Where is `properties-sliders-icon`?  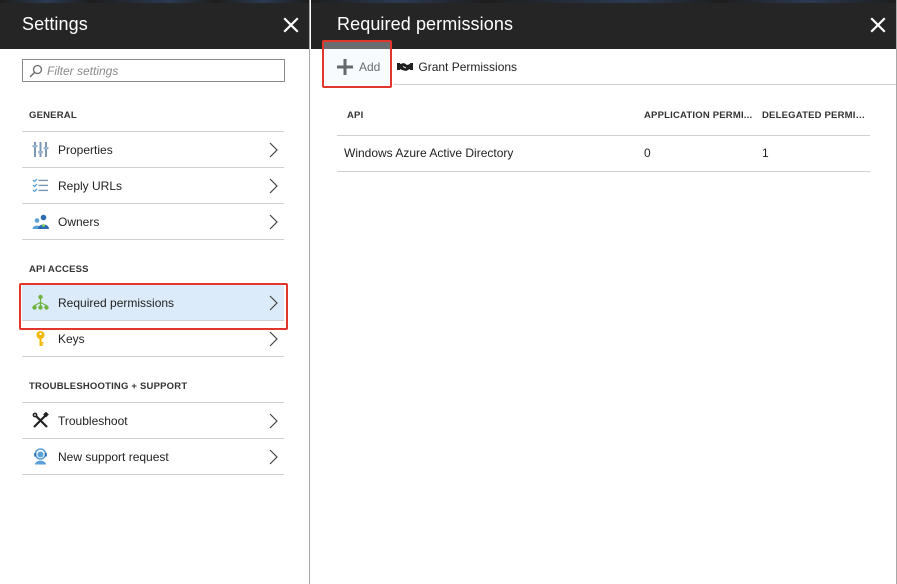
properties-sliders-icon is located at coordinates (40, 149).